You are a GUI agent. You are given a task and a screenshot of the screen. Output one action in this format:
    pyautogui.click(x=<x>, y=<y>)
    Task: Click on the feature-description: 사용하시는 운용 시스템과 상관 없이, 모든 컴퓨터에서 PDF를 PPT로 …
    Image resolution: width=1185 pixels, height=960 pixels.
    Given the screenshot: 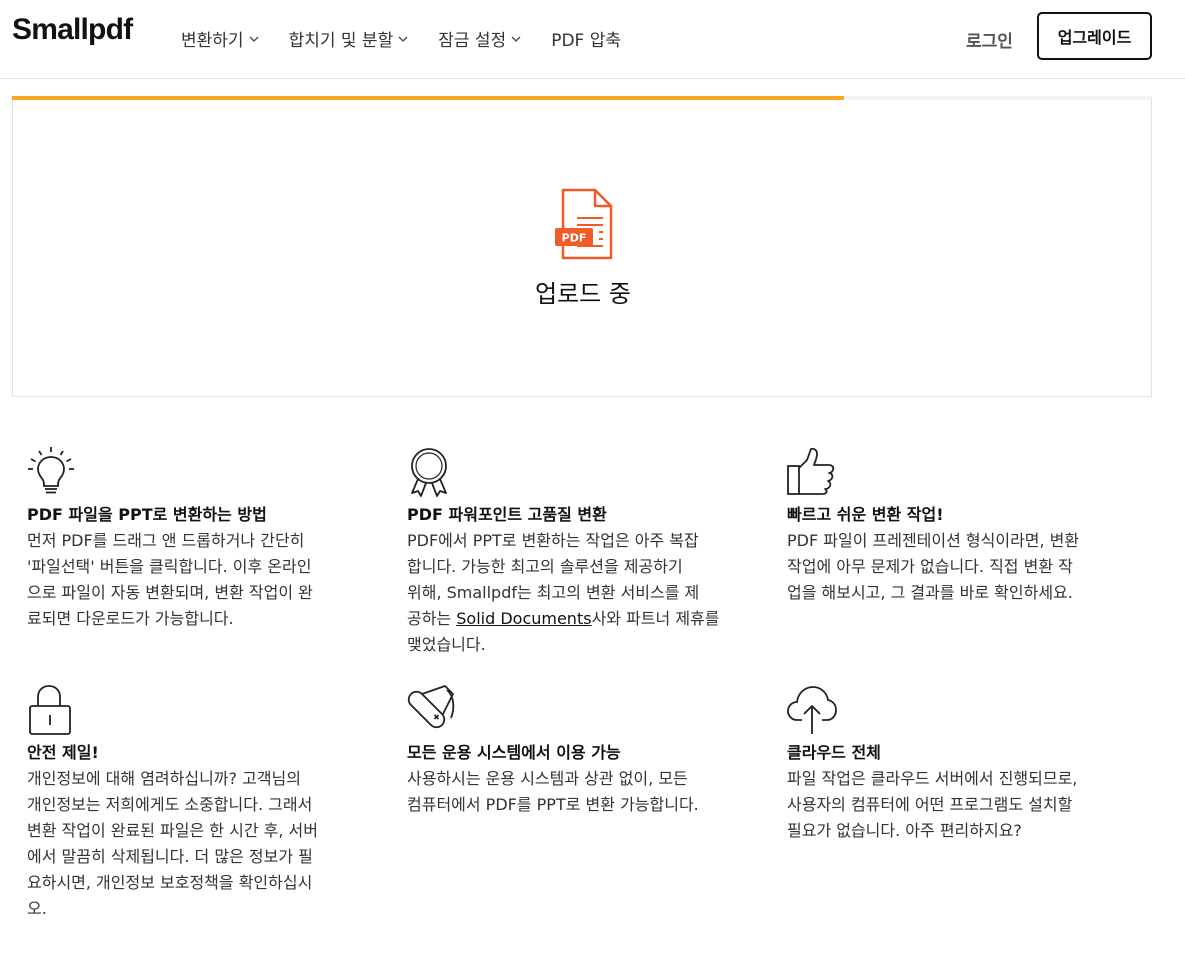 What is the action you would take?
    pyautogui.click(x=553, y=791)
    